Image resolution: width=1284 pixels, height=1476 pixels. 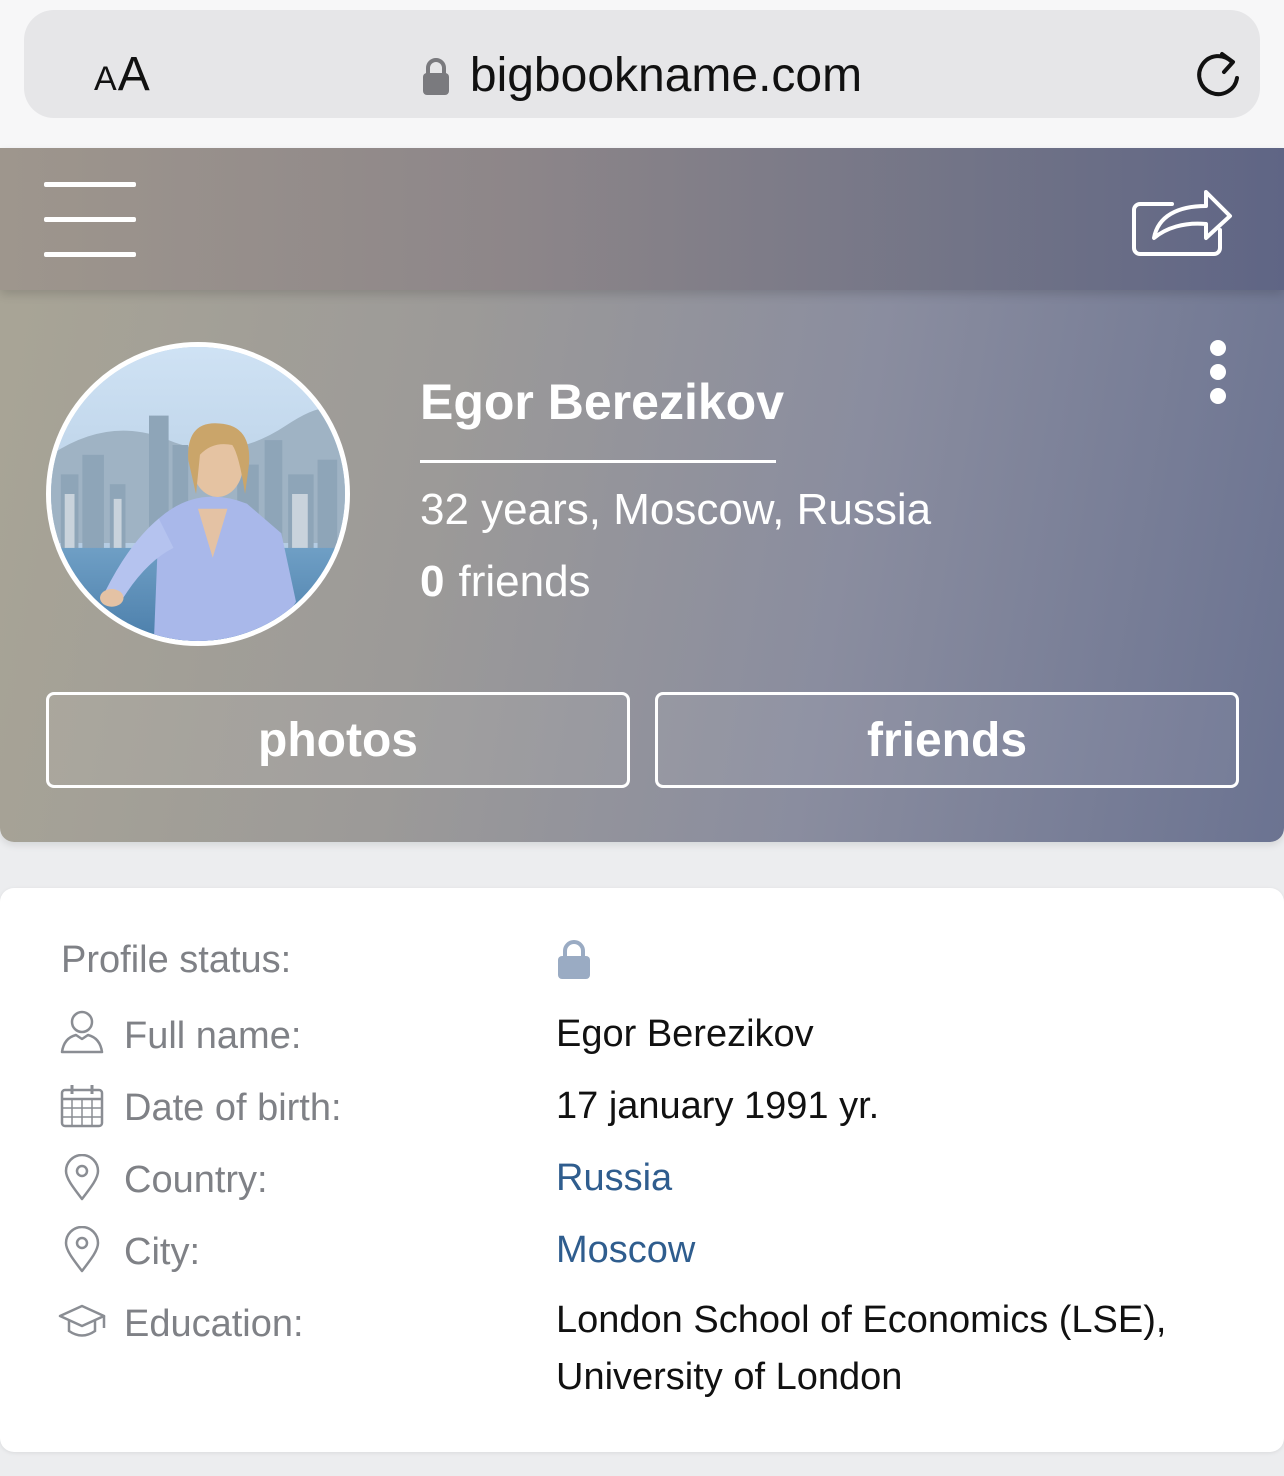 I want to click on info-label: Profile status:, so click(x=176, y=960).